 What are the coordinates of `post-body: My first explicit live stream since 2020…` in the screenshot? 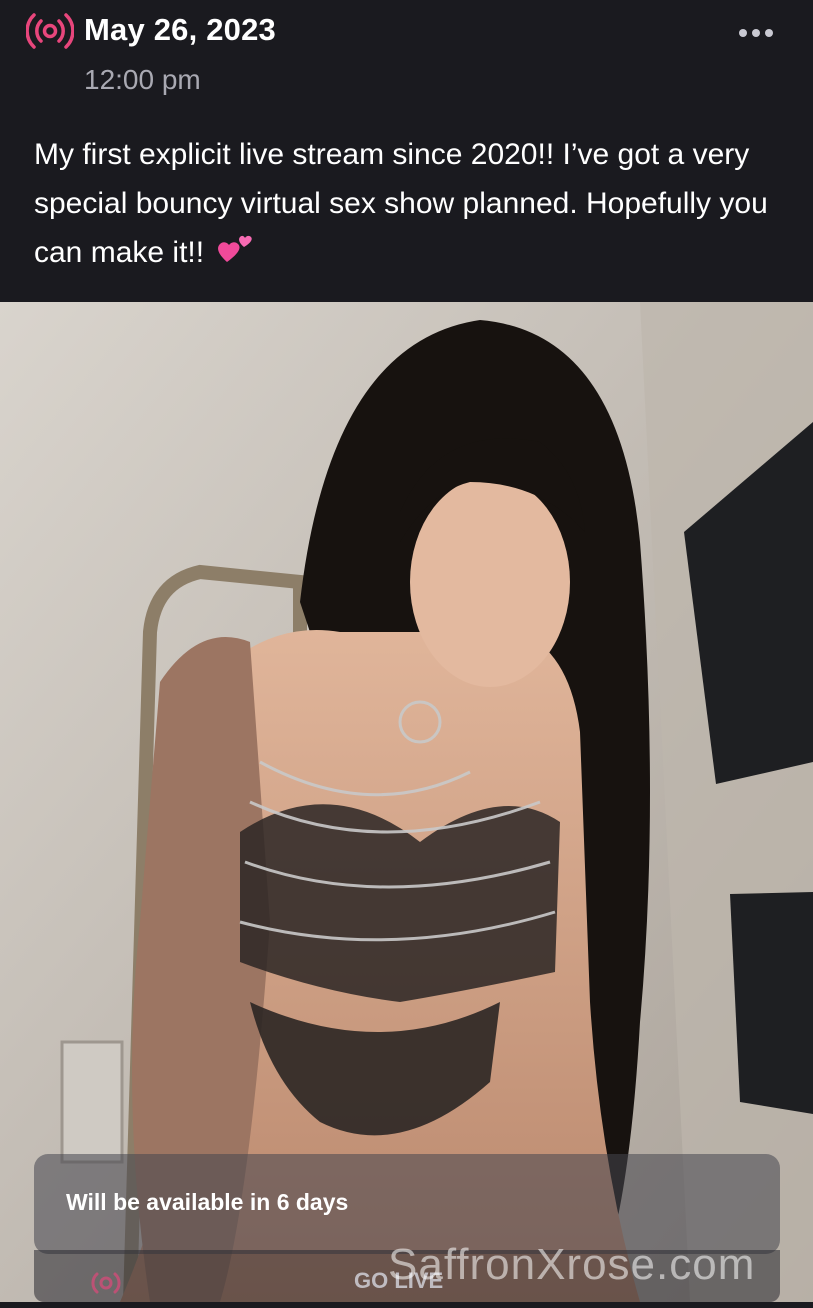 It's located at (401, 203).